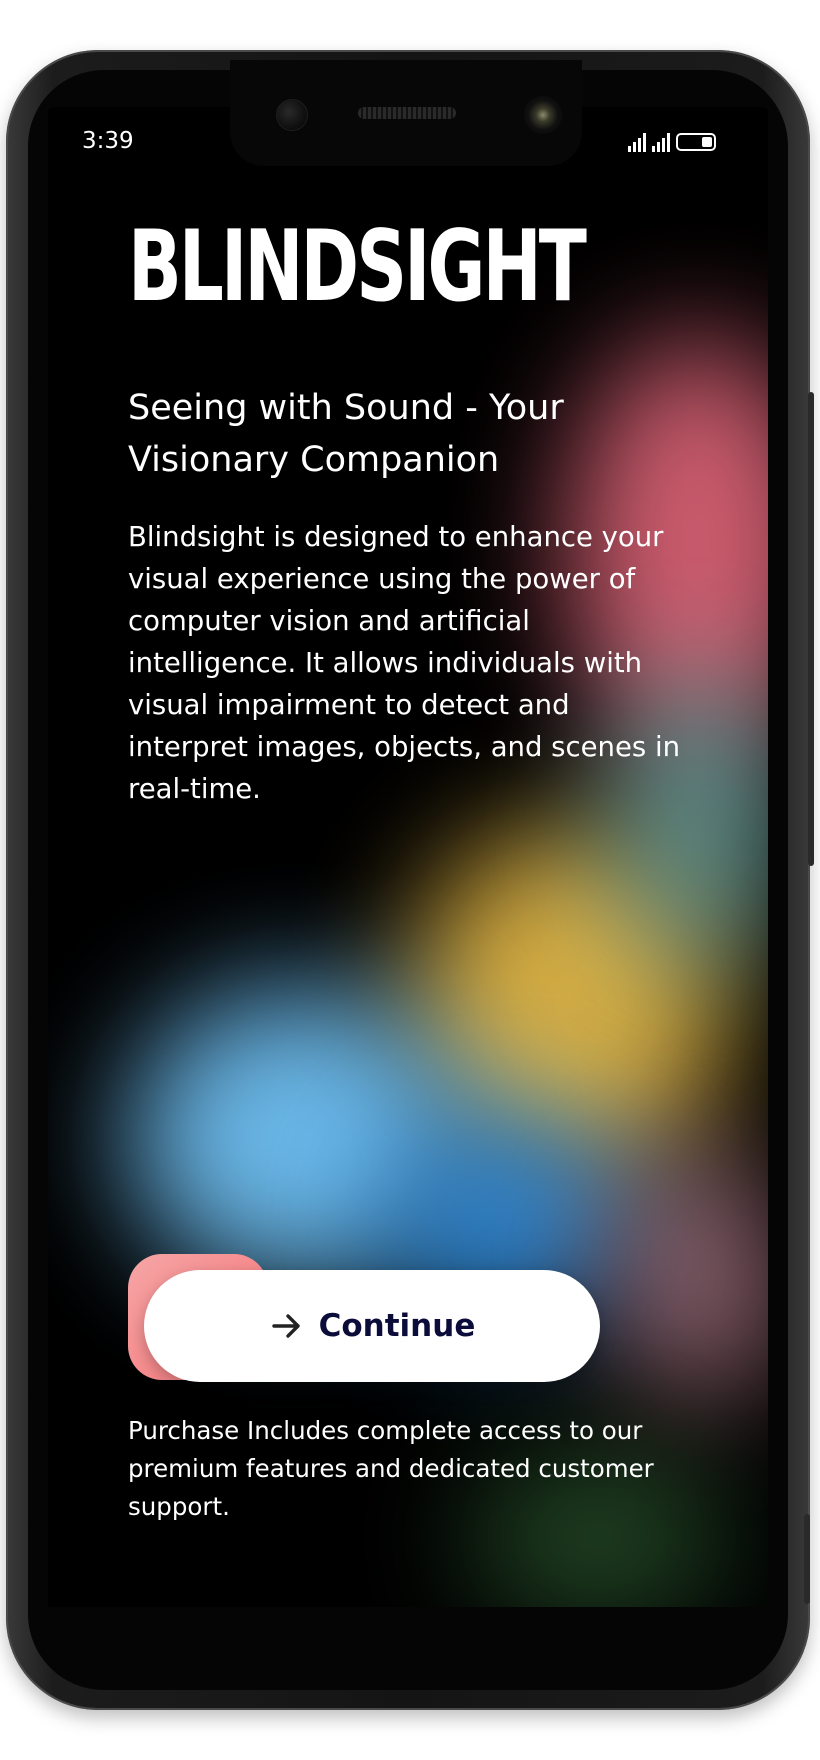 The image size is (820, 1760). What do you see at coordinates (811, 629) in the screenshot?
I see `volume-button` at bounding box center [811, 629].